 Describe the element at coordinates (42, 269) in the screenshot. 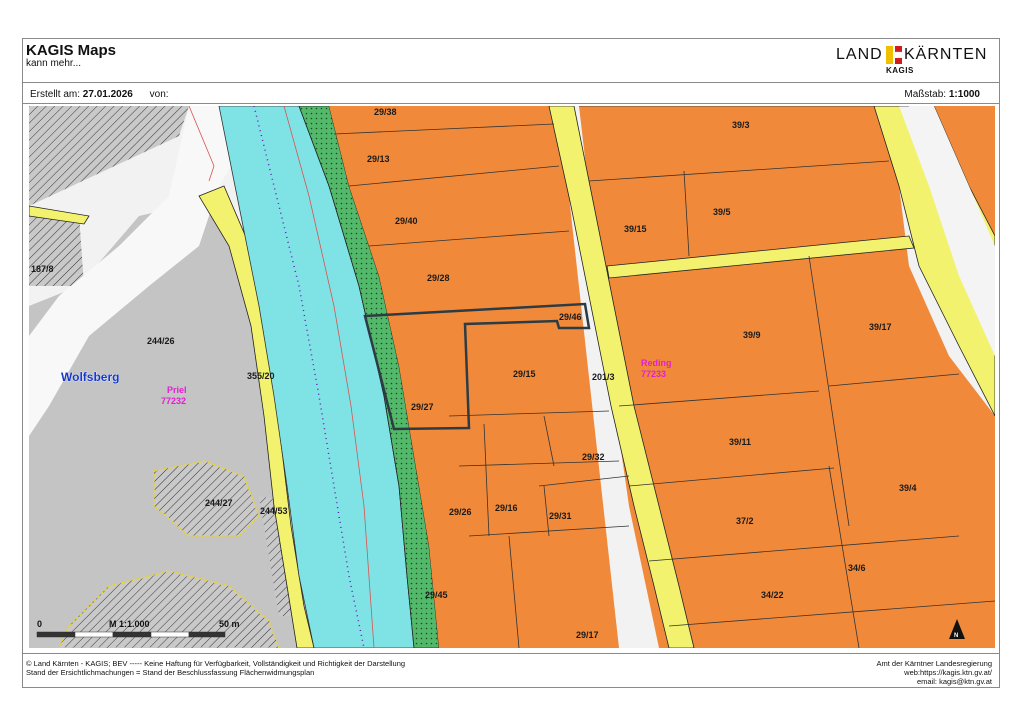

I see `parcel-label: 187/8` at that location.